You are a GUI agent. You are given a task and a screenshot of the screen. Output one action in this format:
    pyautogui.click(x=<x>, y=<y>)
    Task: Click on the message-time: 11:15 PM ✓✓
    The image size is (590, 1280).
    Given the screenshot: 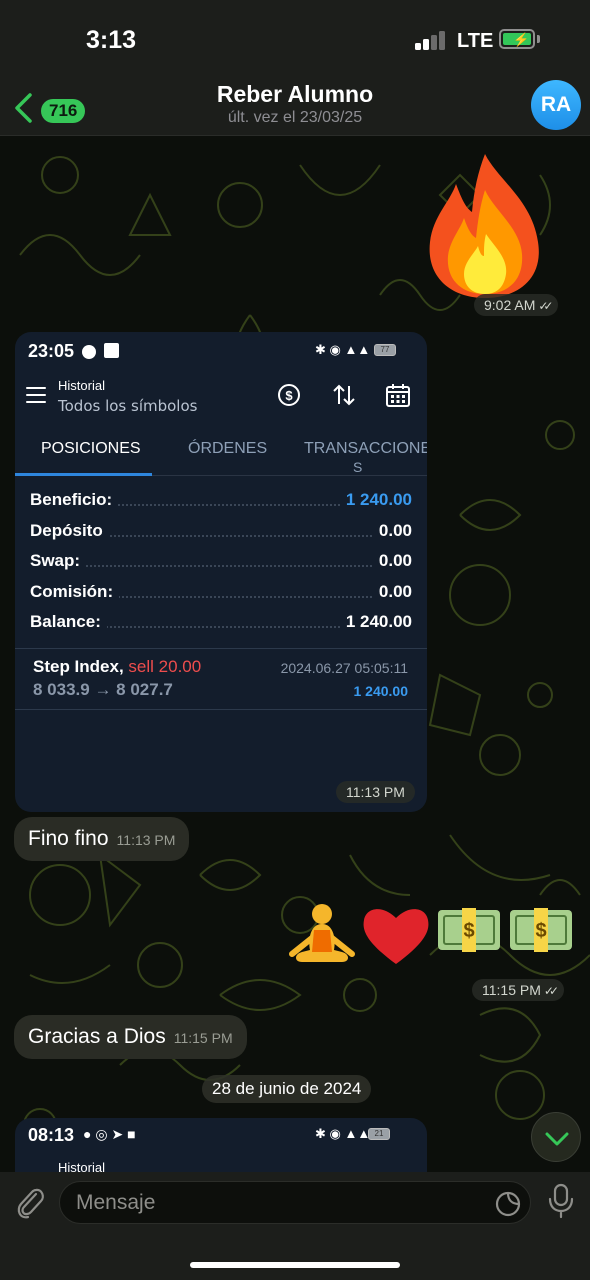 What is the action you would take?
    pyautogui.click(x=518, y=990)
    